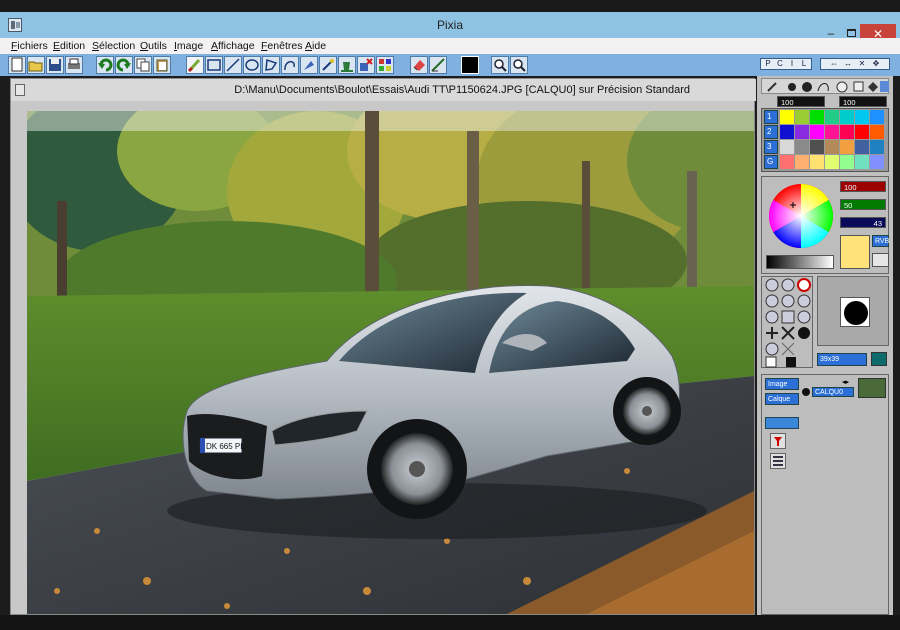 This screenshot has width=900, height=630. I want to click on maximize-icon, so click(851, 33).